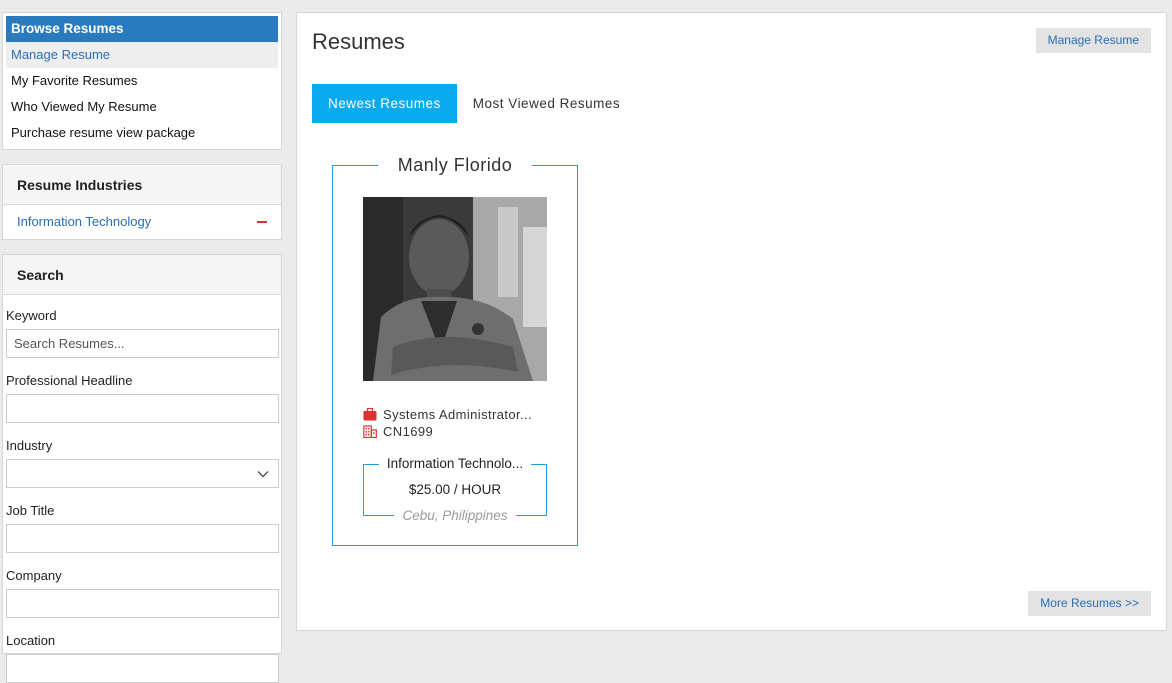 This screenshot has height=683, width=1172. What do you see at coordinates (142, 343) in the screenshot?
I see `keyword-input` at bounding box center [142, 343].